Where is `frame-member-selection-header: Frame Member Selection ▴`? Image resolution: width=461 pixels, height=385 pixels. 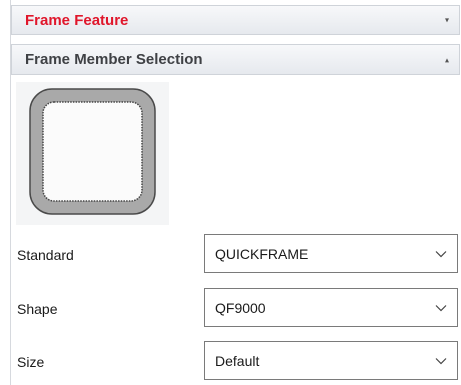 frame-member-selection-header: Frame Member Selection ▴ is located at coordinates (235, 59).